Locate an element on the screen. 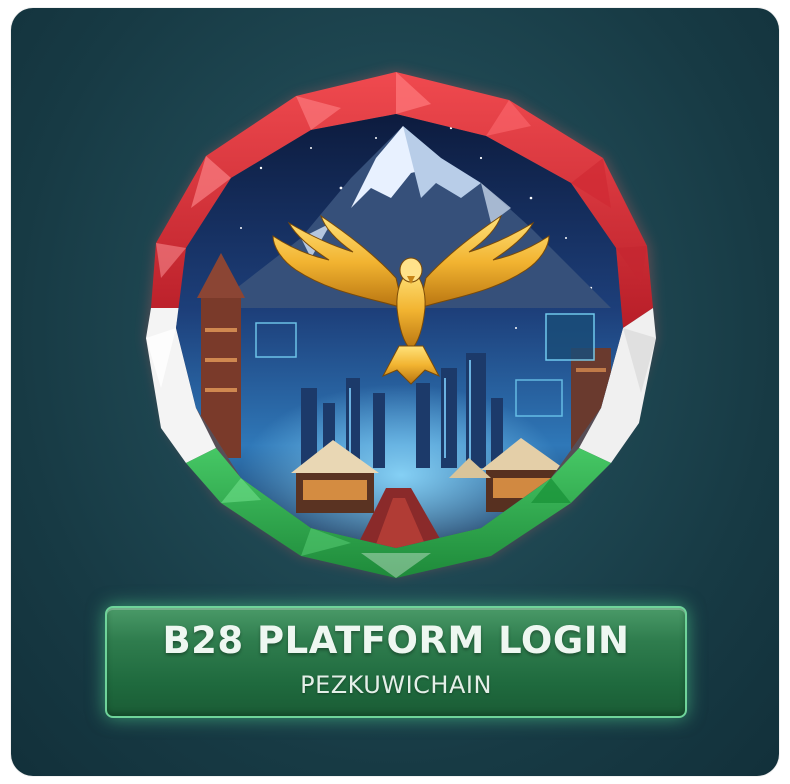  login-button: B28 PLATFORM LOGIN PEZKUWICHAIN is located at coordinates (396, 662).